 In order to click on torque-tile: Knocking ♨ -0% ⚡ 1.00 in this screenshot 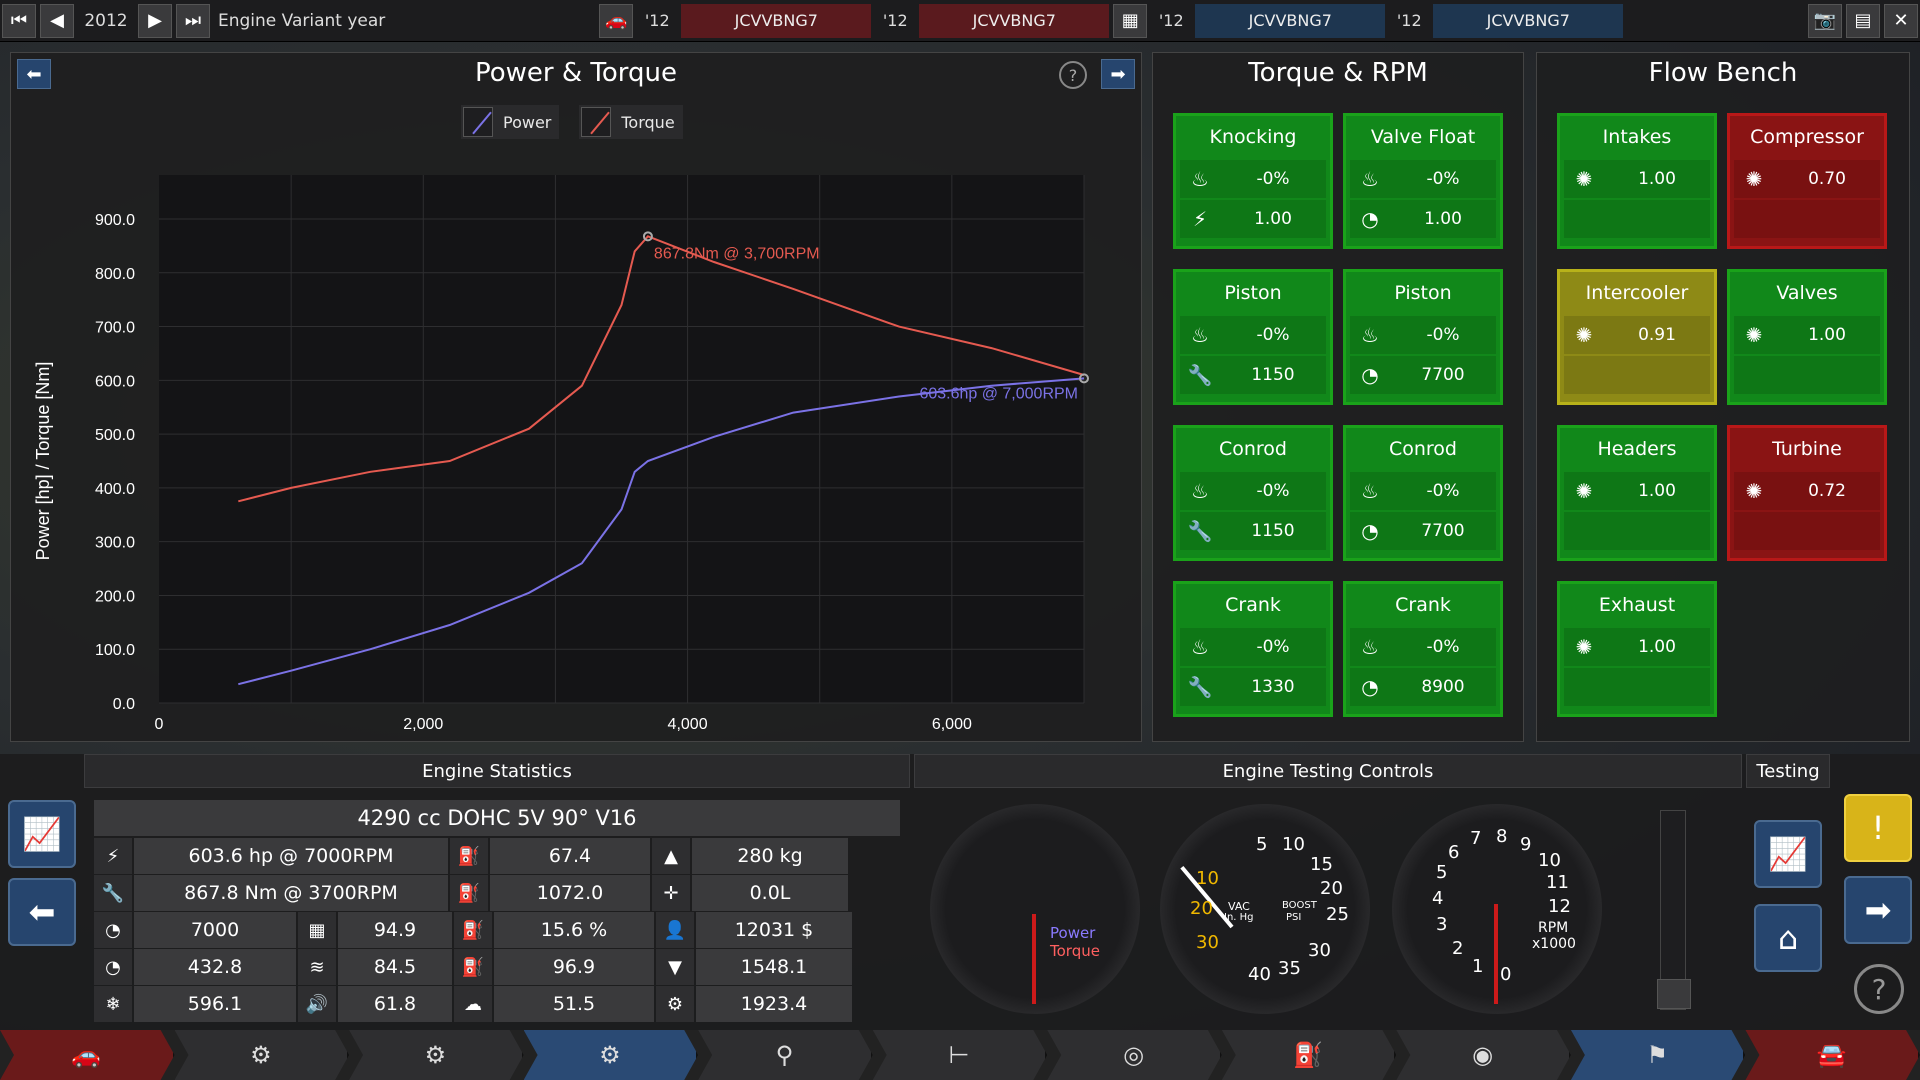, I will do `click(1253, 181)`.